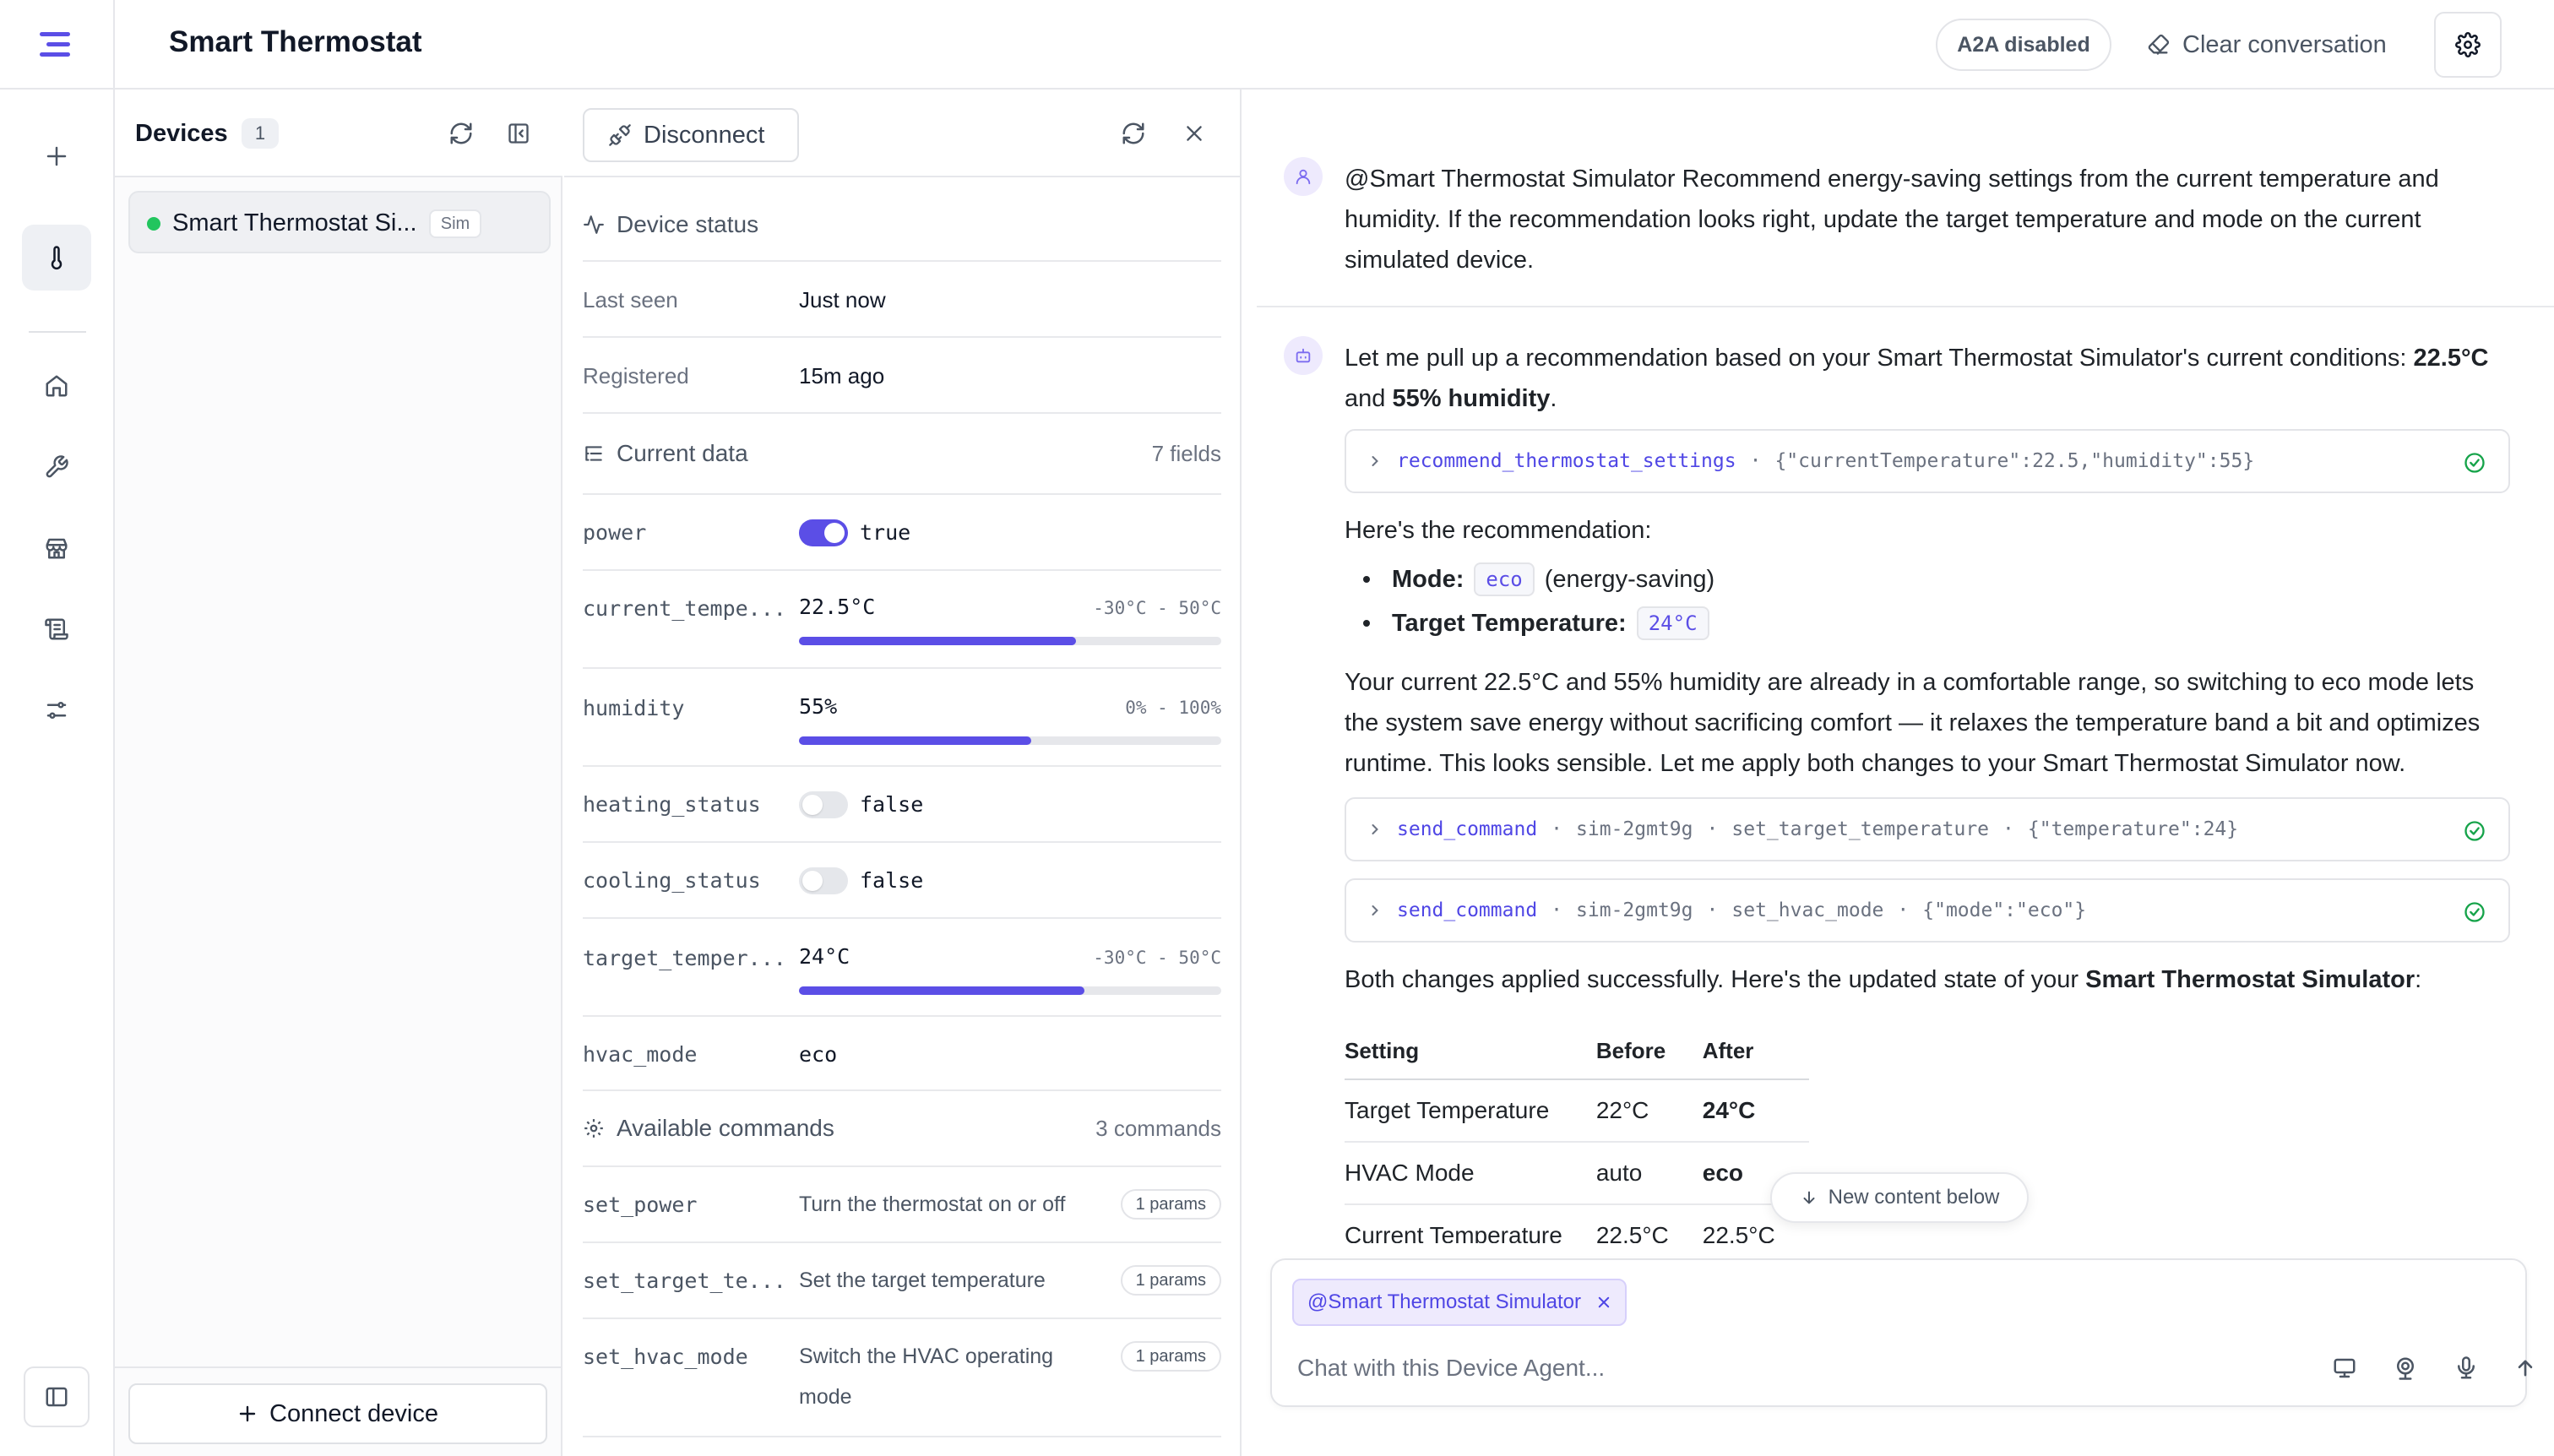  I want to click on camera-button, so click(2405, 1368).